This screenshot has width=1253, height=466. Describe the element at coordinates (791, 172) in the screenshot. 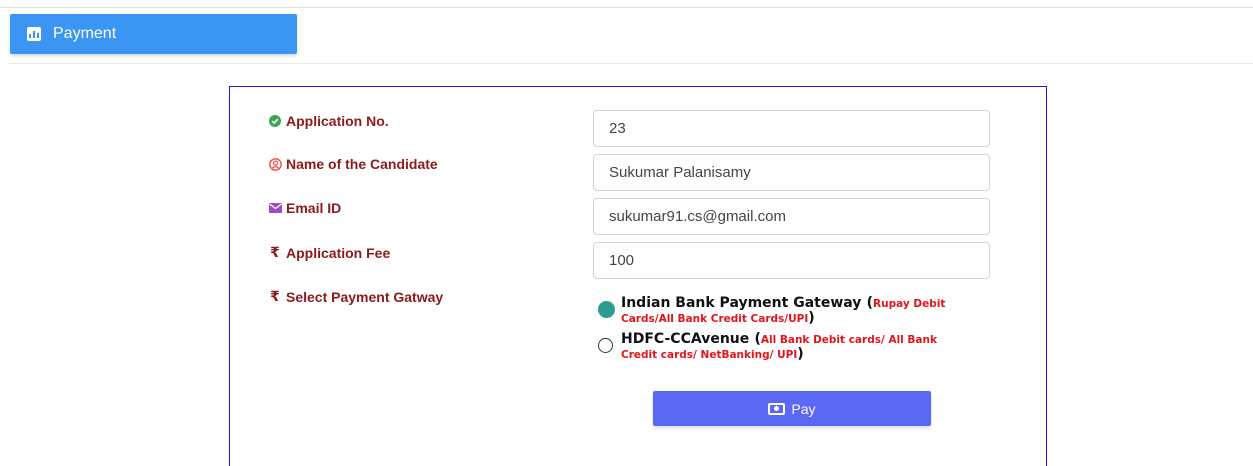

I see `candidate-name-field` at that location.